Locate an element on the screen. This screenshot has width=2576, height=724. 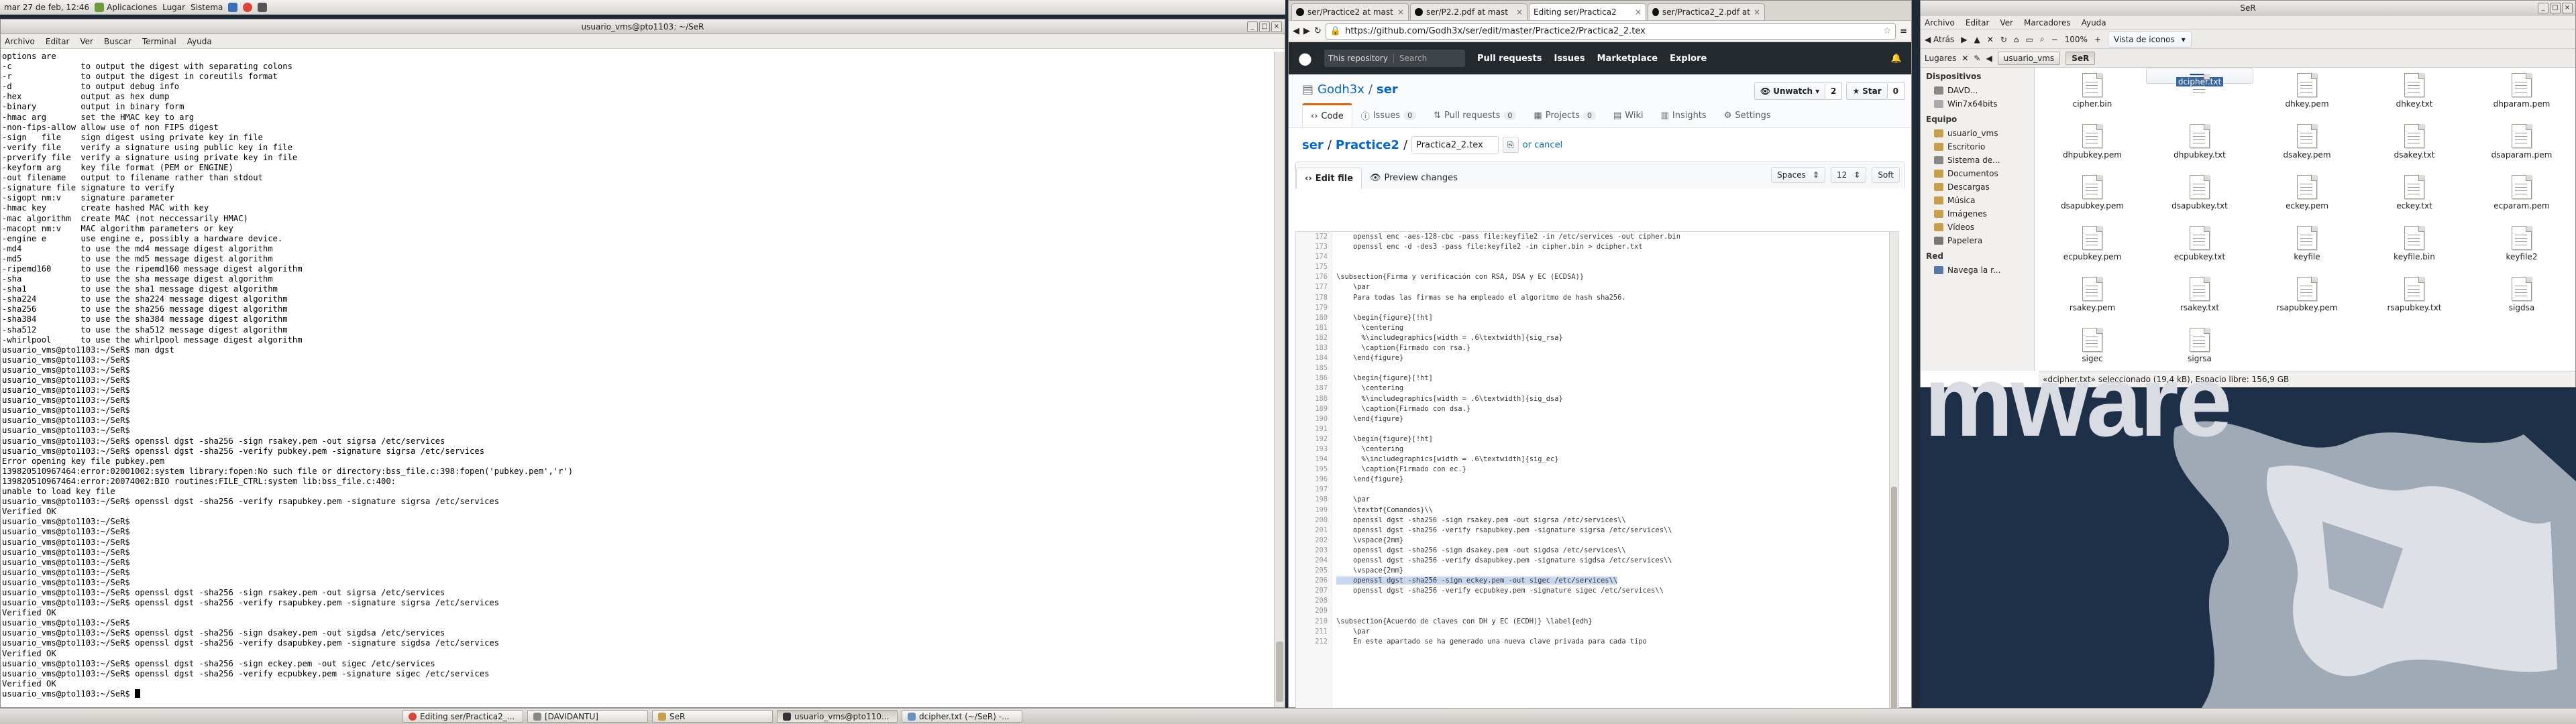
sidebar-item-downloads: Descargas is located at coordinates (1977, 187).